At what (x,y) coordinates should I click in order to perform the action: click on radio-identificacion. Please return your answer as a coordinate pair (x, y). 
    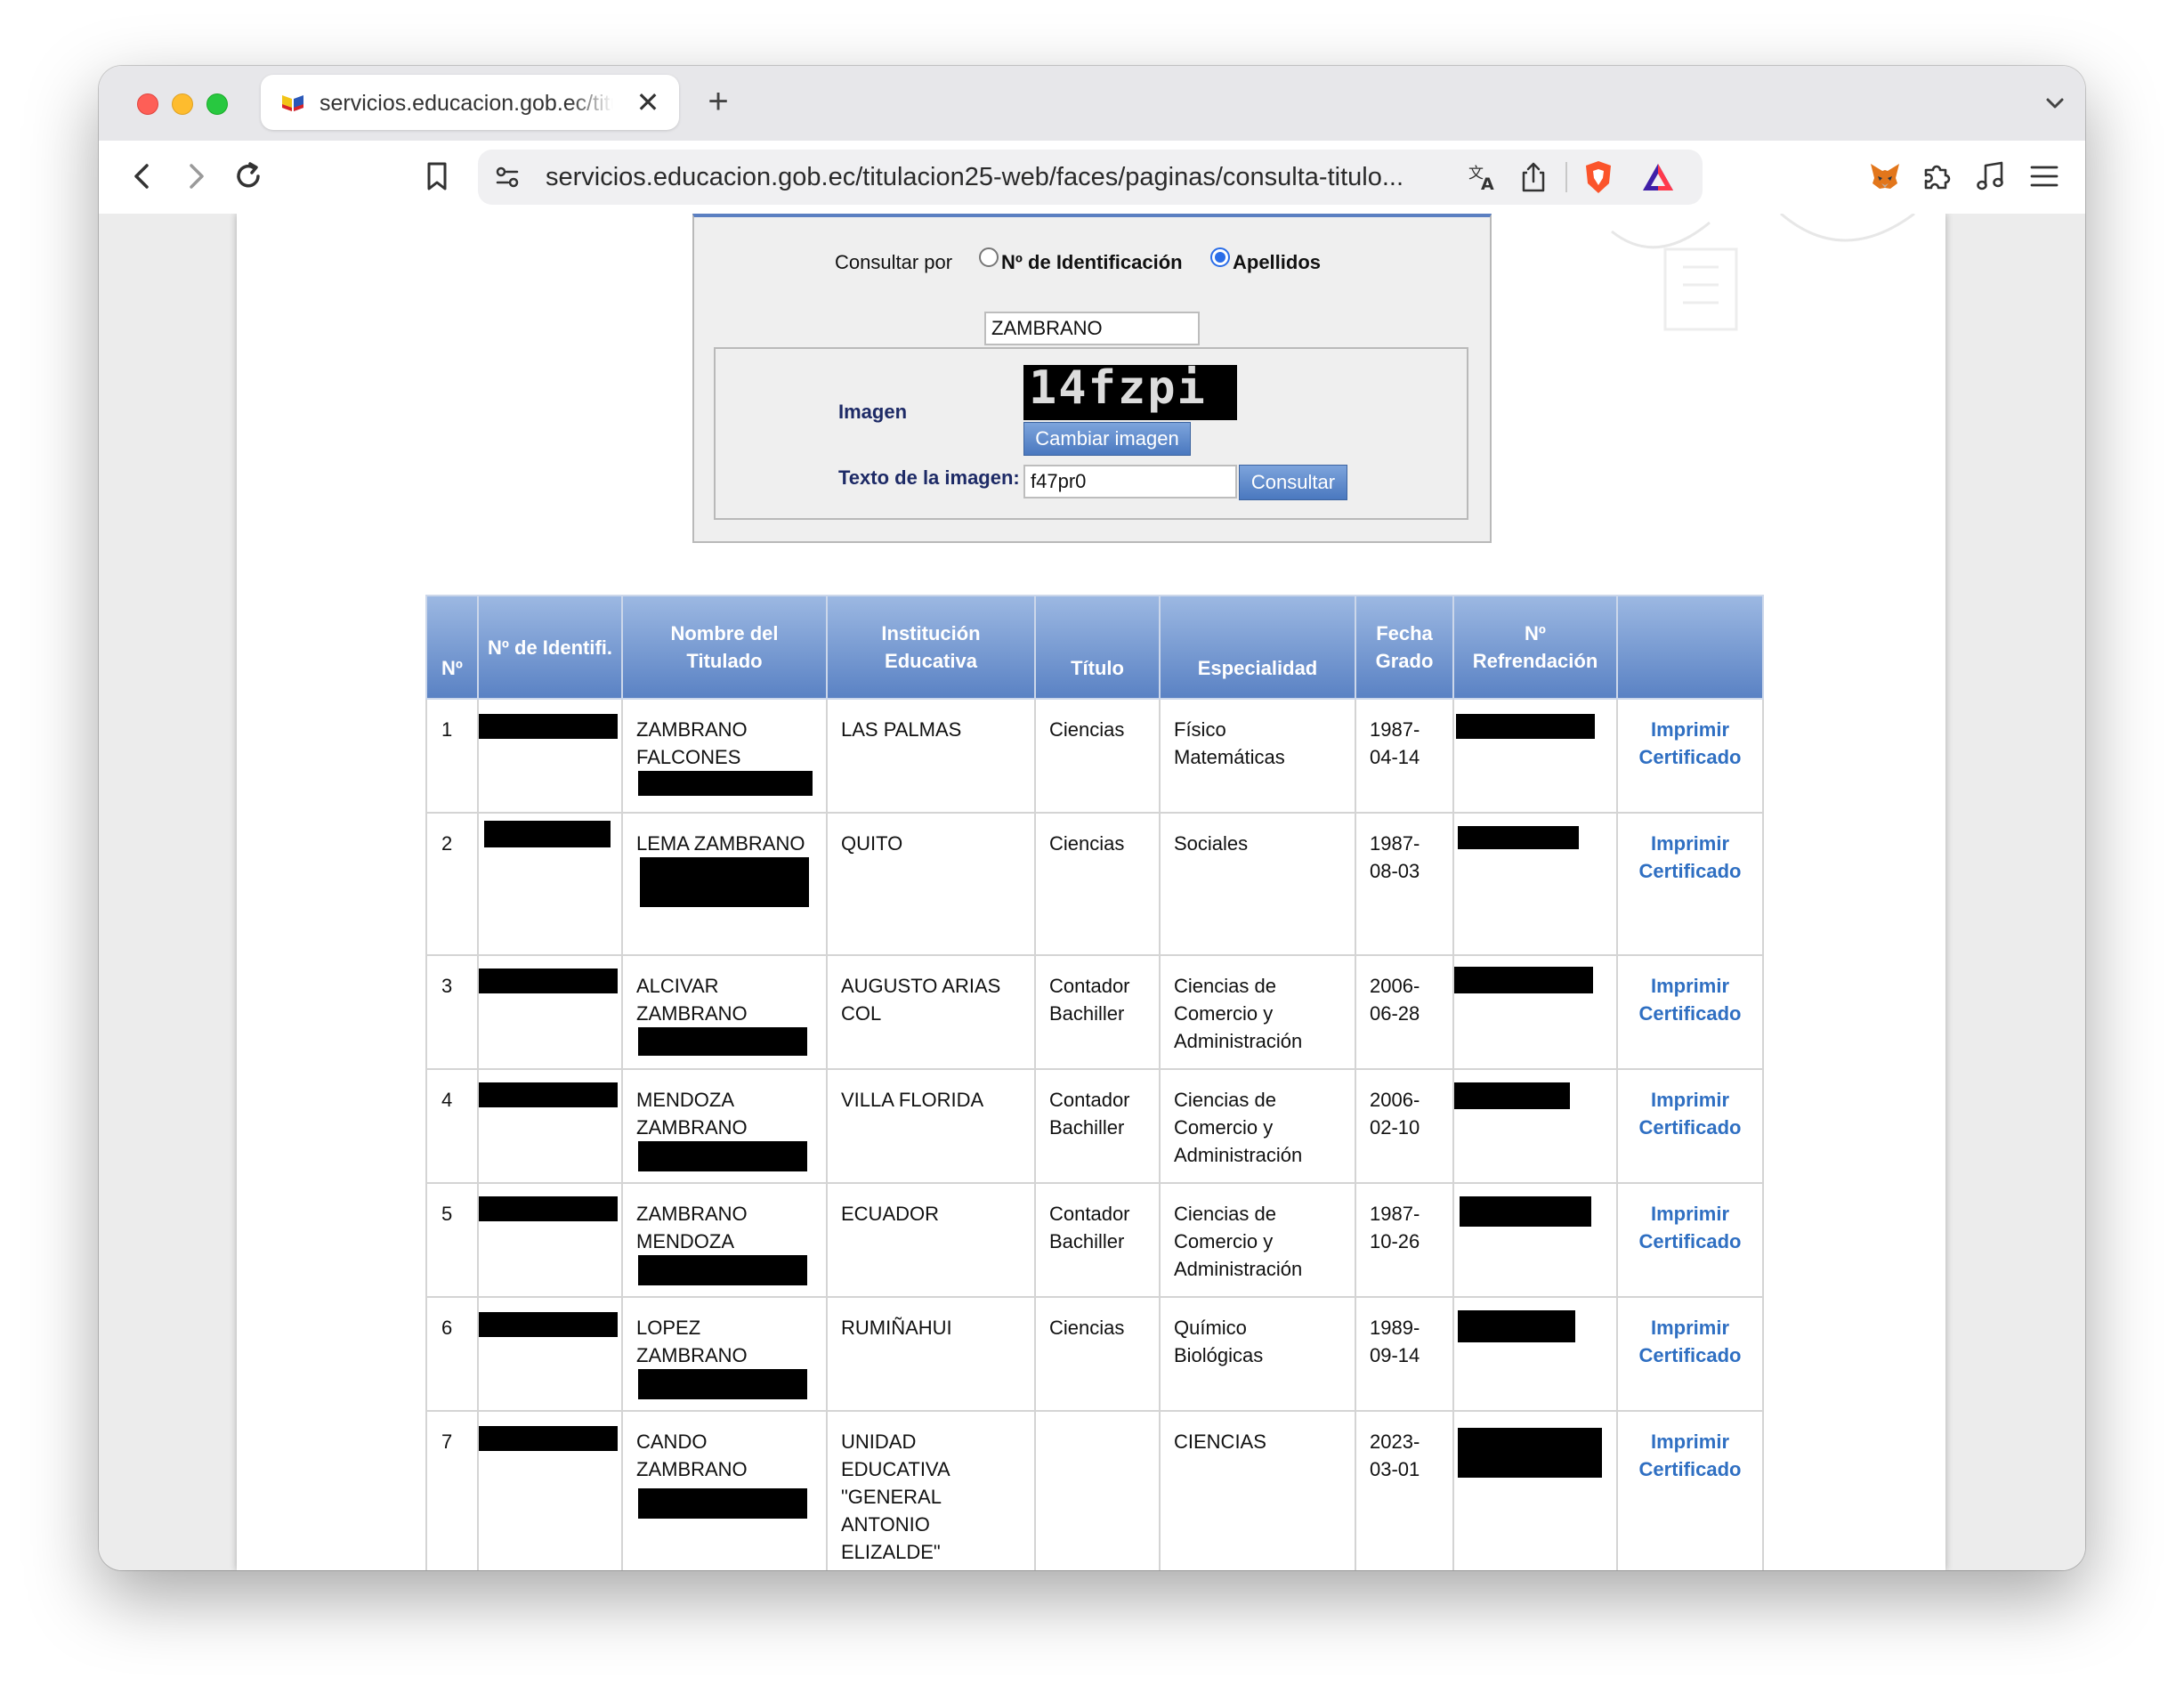
    Looking at the image, I should click on (989, 257).